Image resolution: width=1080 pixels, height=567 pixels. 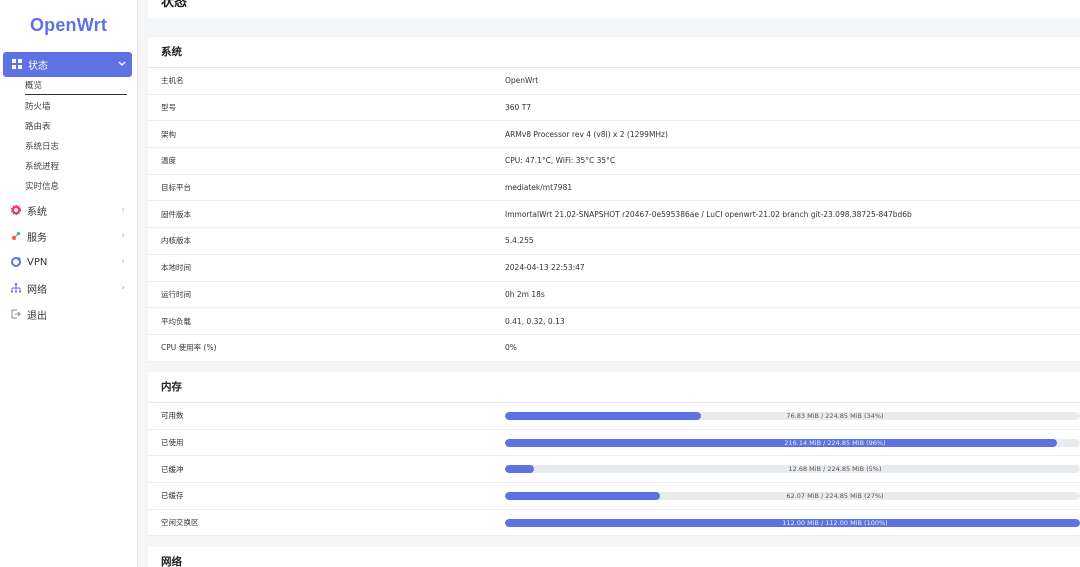 What do you see at coordinates (522, 81) in the screenshot?
I see `row-value: OpenWrt` at bounding box center [522, 81].